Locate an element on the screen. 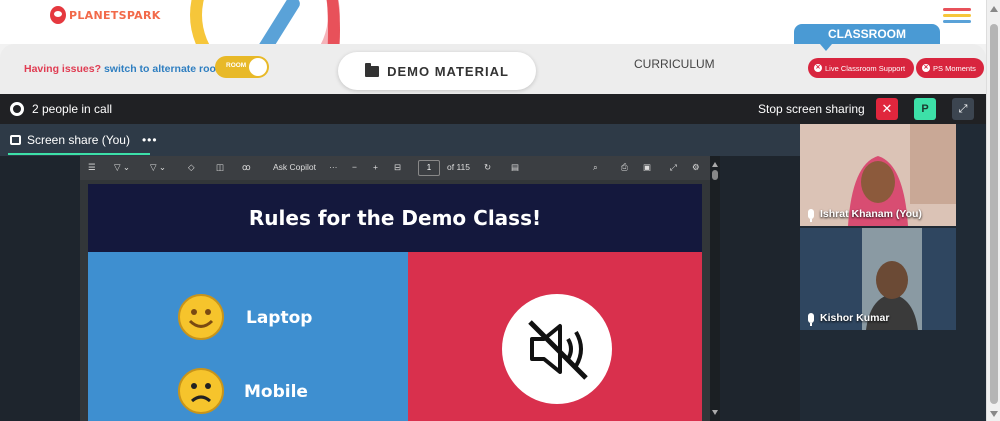 The width and height of the screenshot is (1000, 421). slide-right-panel is located at coordinates (555, 336).